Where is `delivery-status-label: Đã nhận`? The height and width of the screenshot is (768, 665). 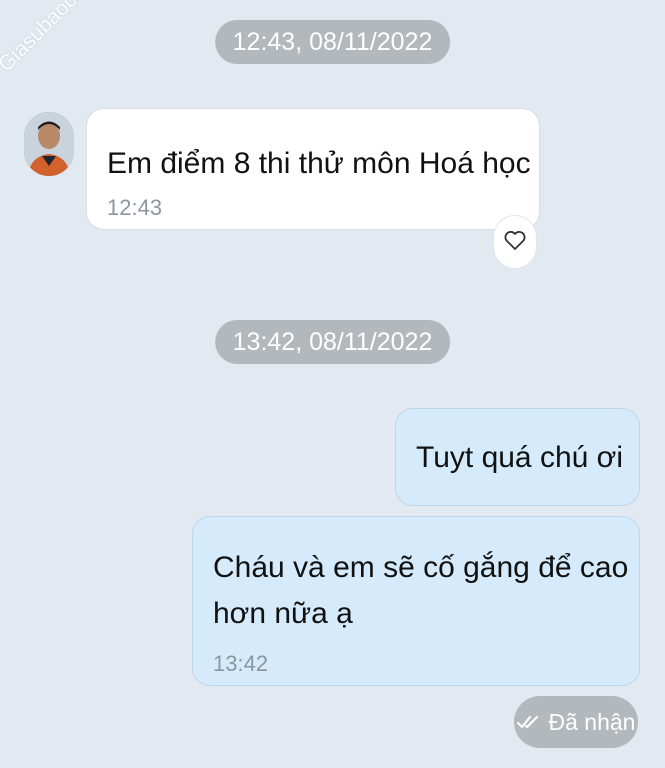 delivery-status-label: Đã nhận is located at coordinates (592, 721).